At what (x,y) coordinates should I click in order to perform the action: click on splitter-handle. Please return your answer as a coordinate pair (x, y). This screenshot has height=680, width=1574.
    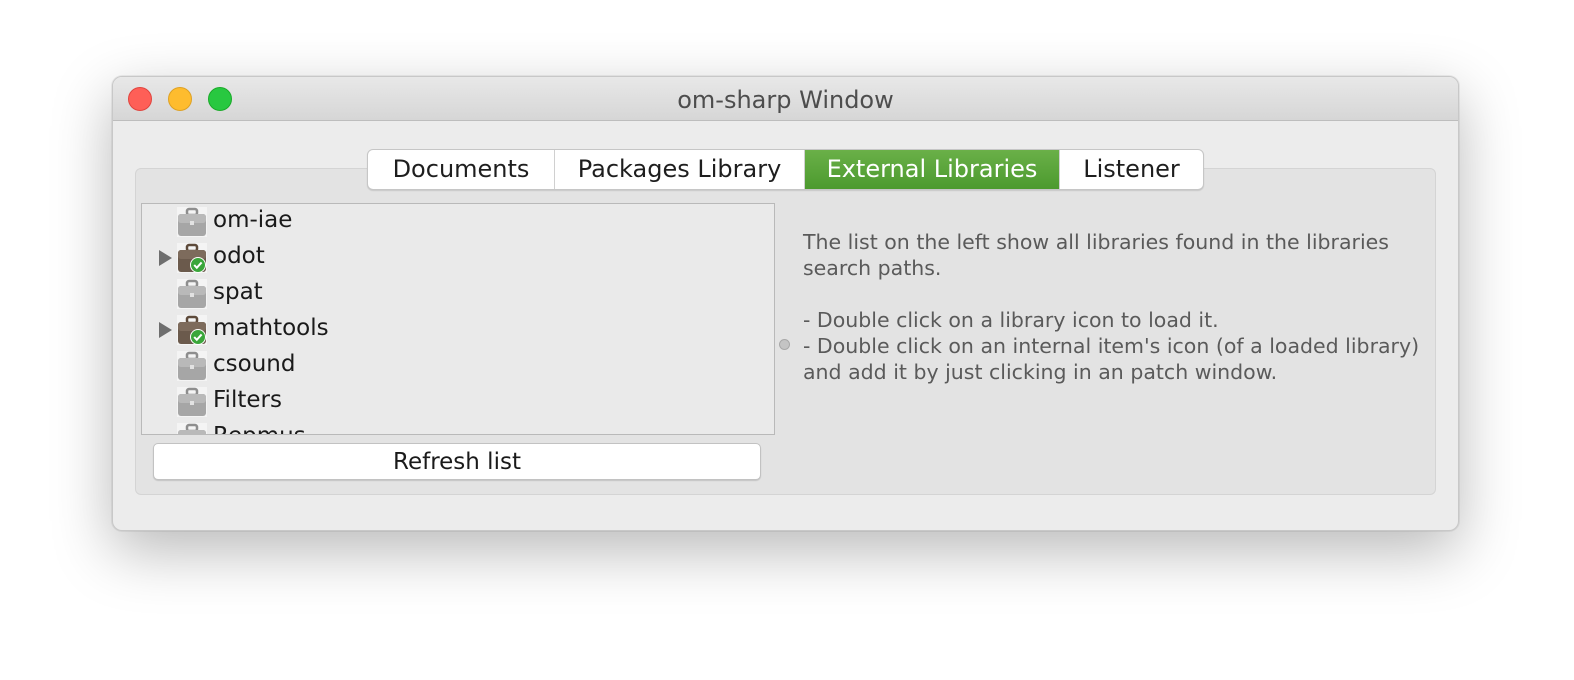
    Looking at the image, I should click on (784, 344).